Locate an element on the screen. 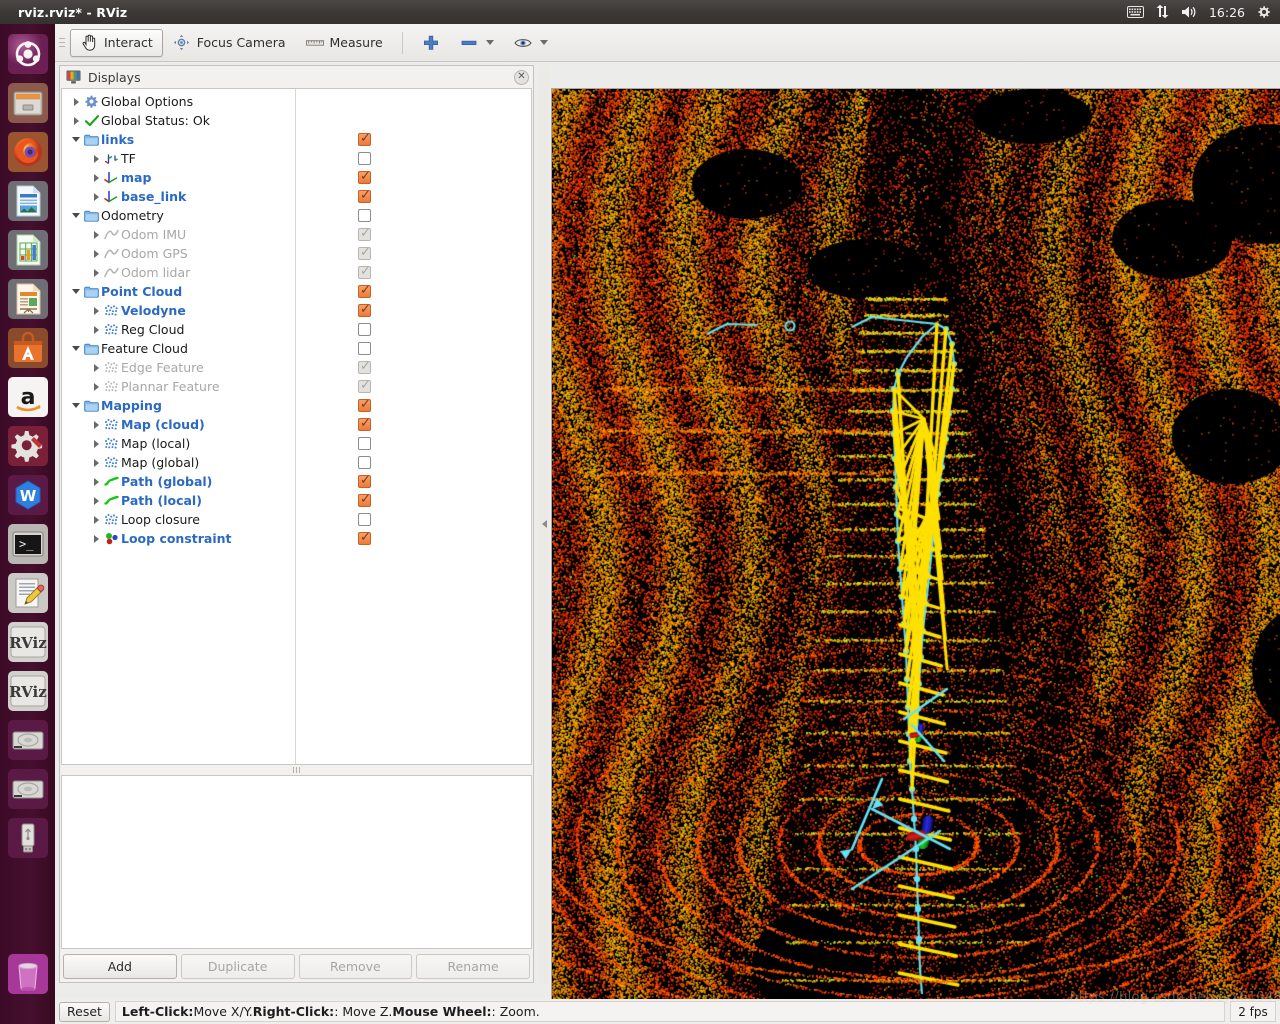  tree-item-map-cloud: Map (cloud) ✓ is located at coordinates (296, 424).